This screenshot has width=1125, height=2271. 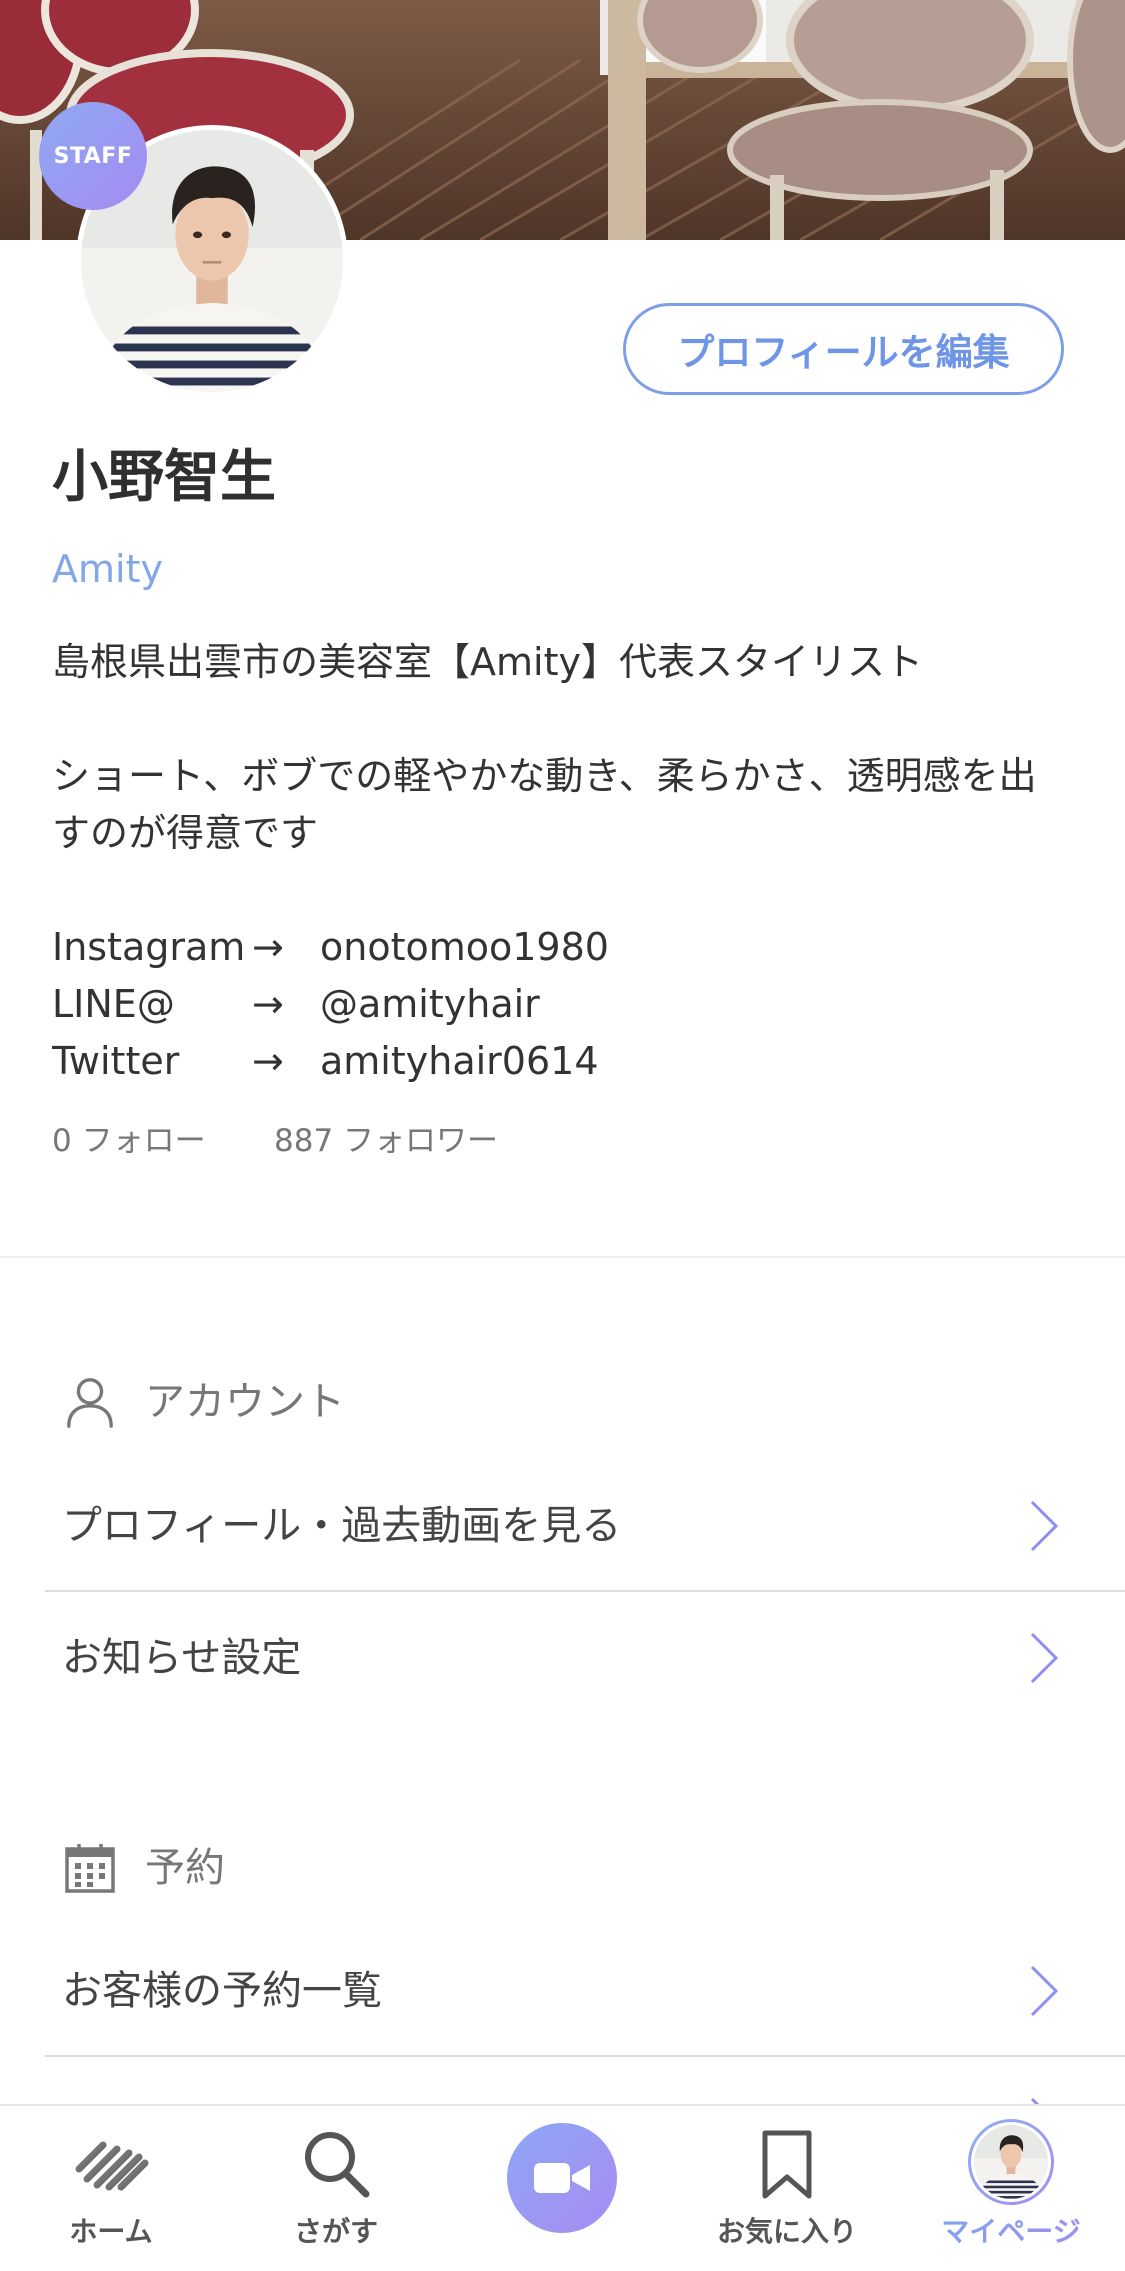 I want to click on menu-item-label: プロフィール・過去動画を見る, so click(x=342, y=1526).